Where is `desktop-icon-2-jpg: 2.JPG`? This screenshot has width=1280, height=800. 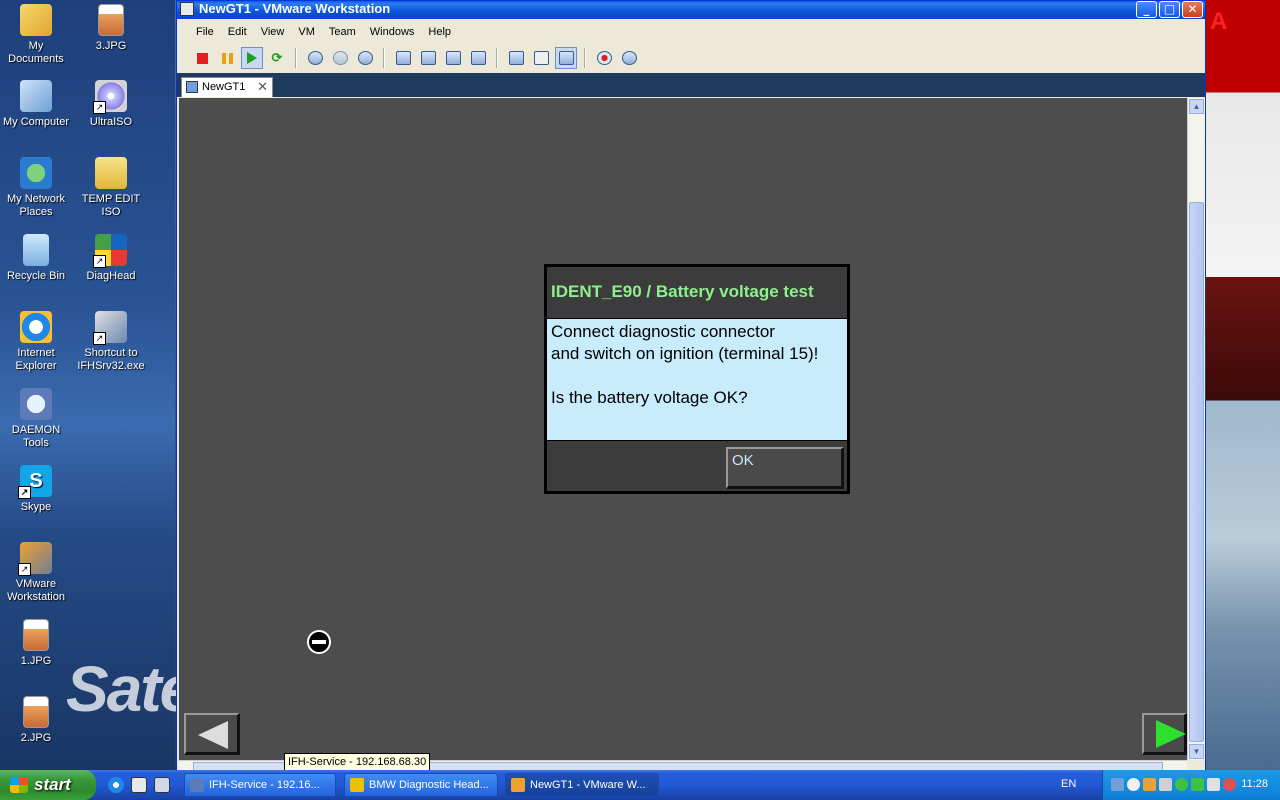 desktop-icon-2-jpg: 2.JPG is located at coordinates (36, 720).